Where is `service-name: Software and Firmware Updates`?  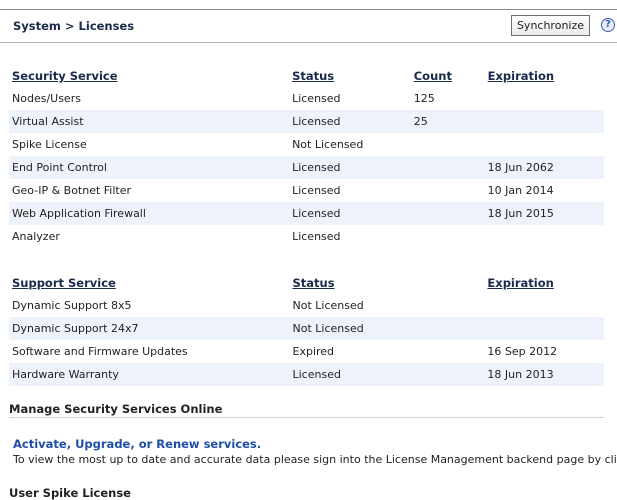
service-name: Software and Firmware Updates is located at coordinates (100, 351).